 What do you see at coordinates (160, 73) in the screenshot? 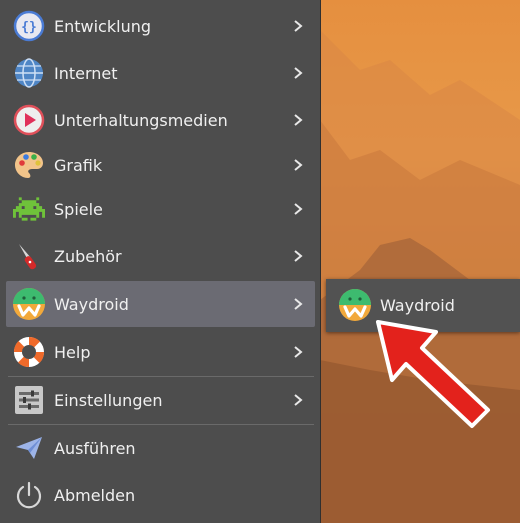
I see `menu-item-internet: Internet` at bounding box center [160, 73].